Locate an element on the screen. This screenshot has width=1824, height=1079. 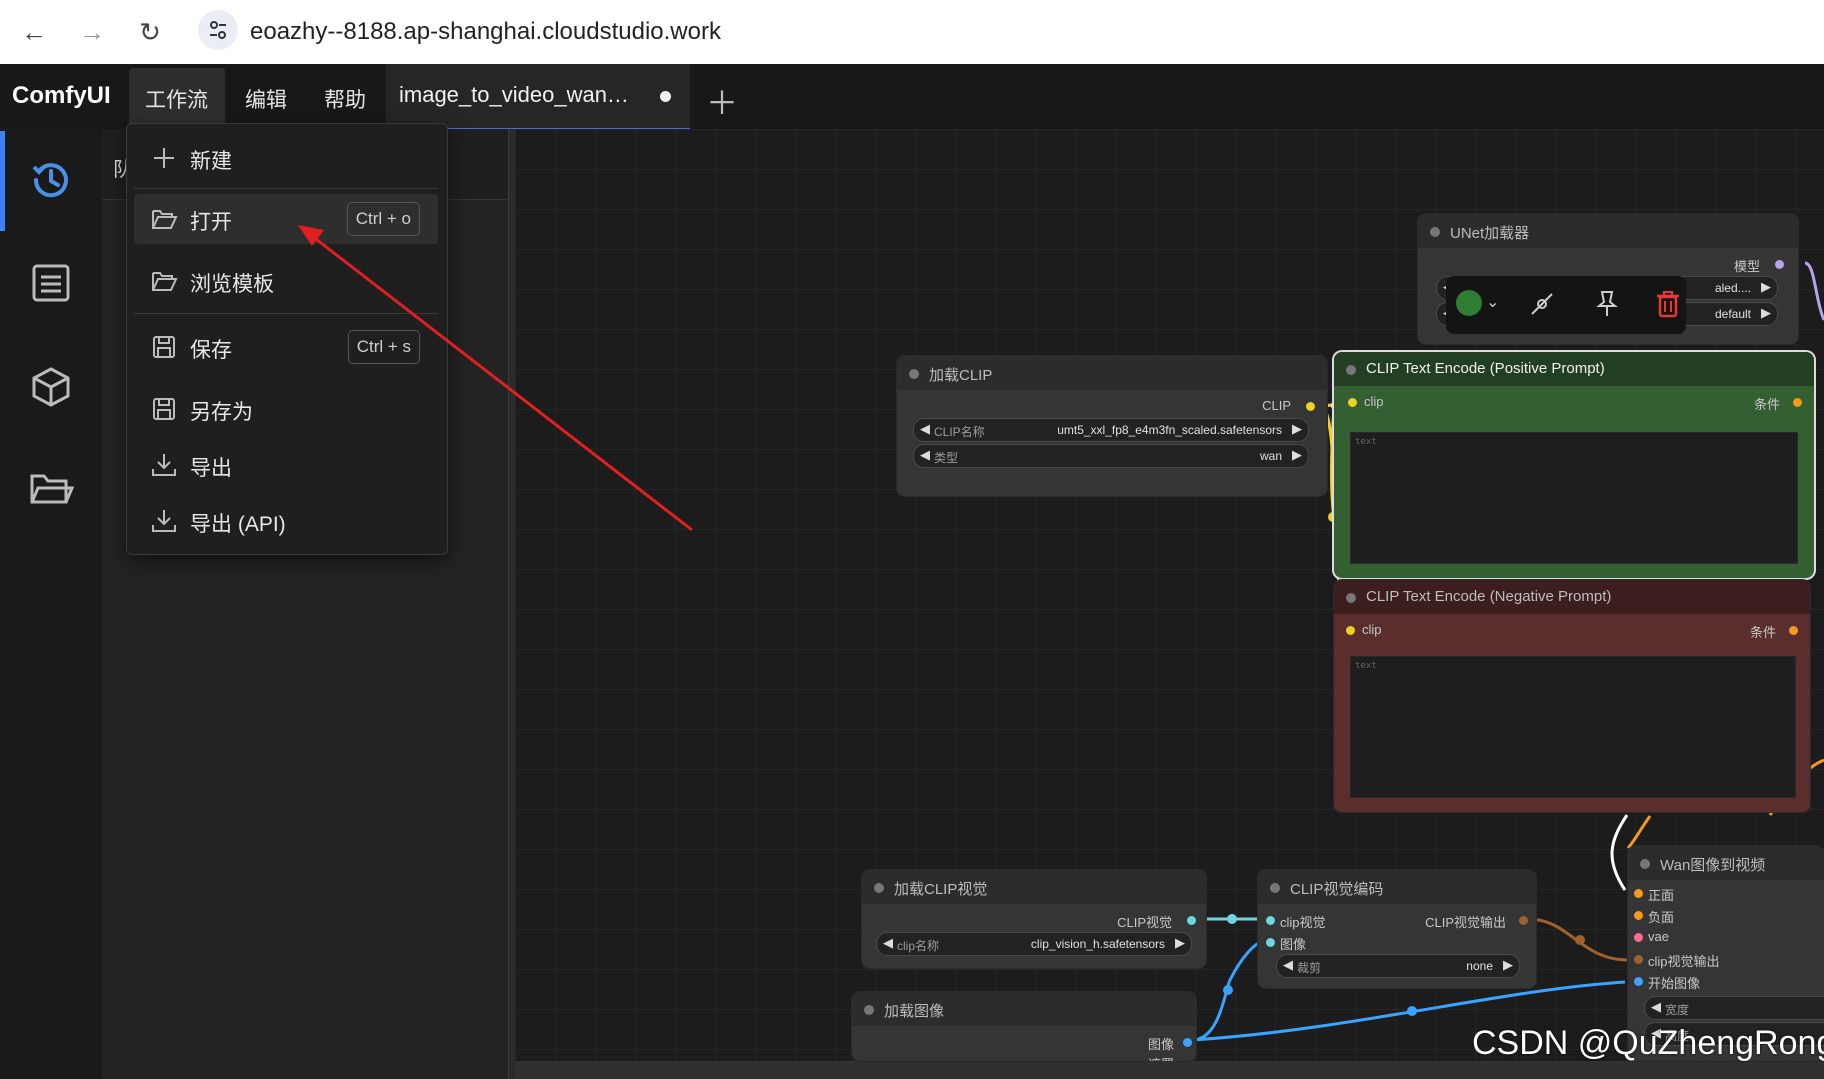
input-label-vae: vae is located at coordinates (1658, 936).